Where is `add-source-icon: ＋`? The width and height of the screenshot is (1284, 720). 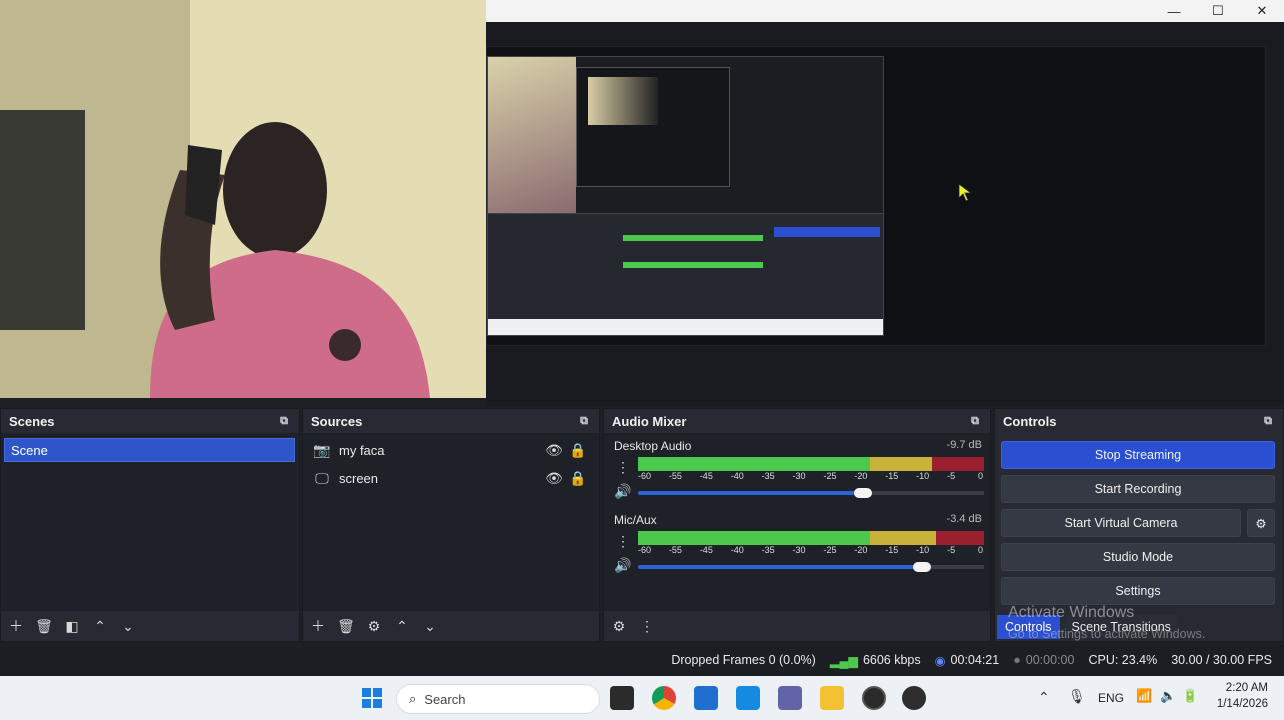
add-source-icon: ＋ is located at coordinates (318, 626).